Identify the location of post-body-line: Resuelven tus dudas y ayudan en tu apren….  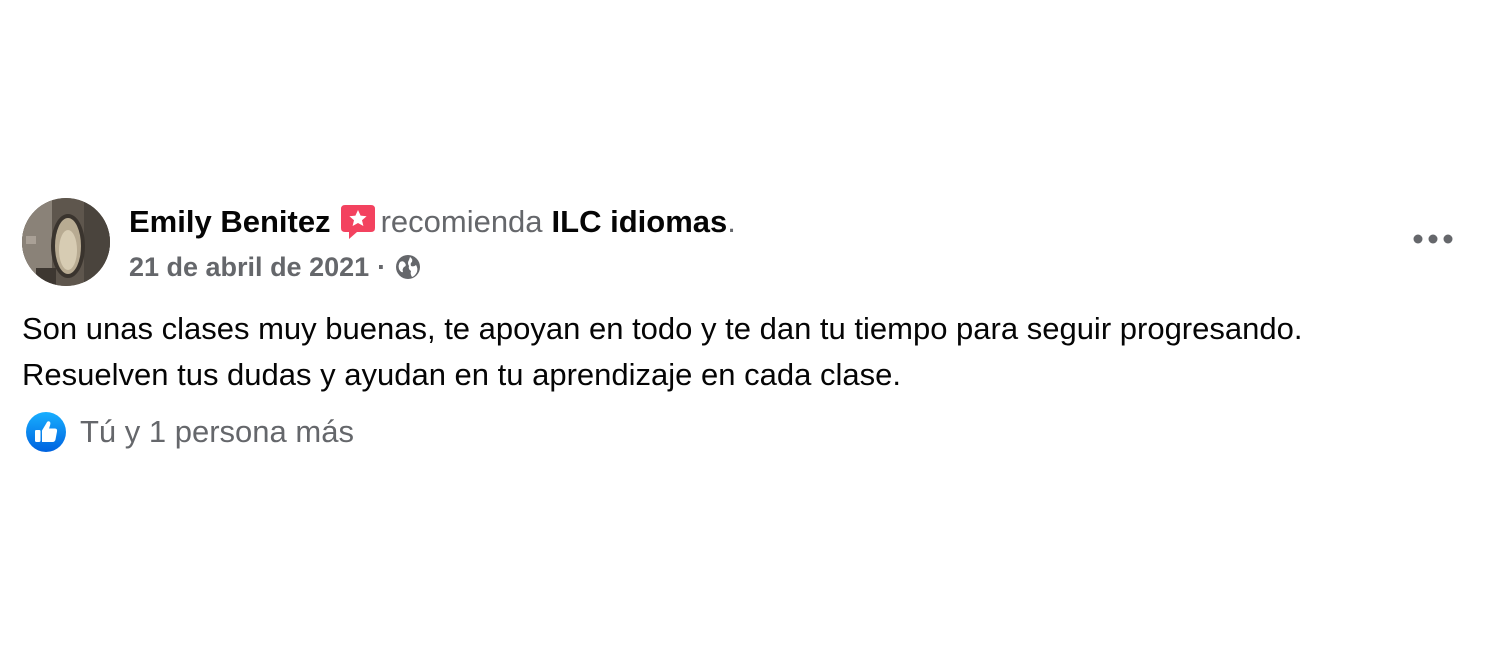
(461, 374).